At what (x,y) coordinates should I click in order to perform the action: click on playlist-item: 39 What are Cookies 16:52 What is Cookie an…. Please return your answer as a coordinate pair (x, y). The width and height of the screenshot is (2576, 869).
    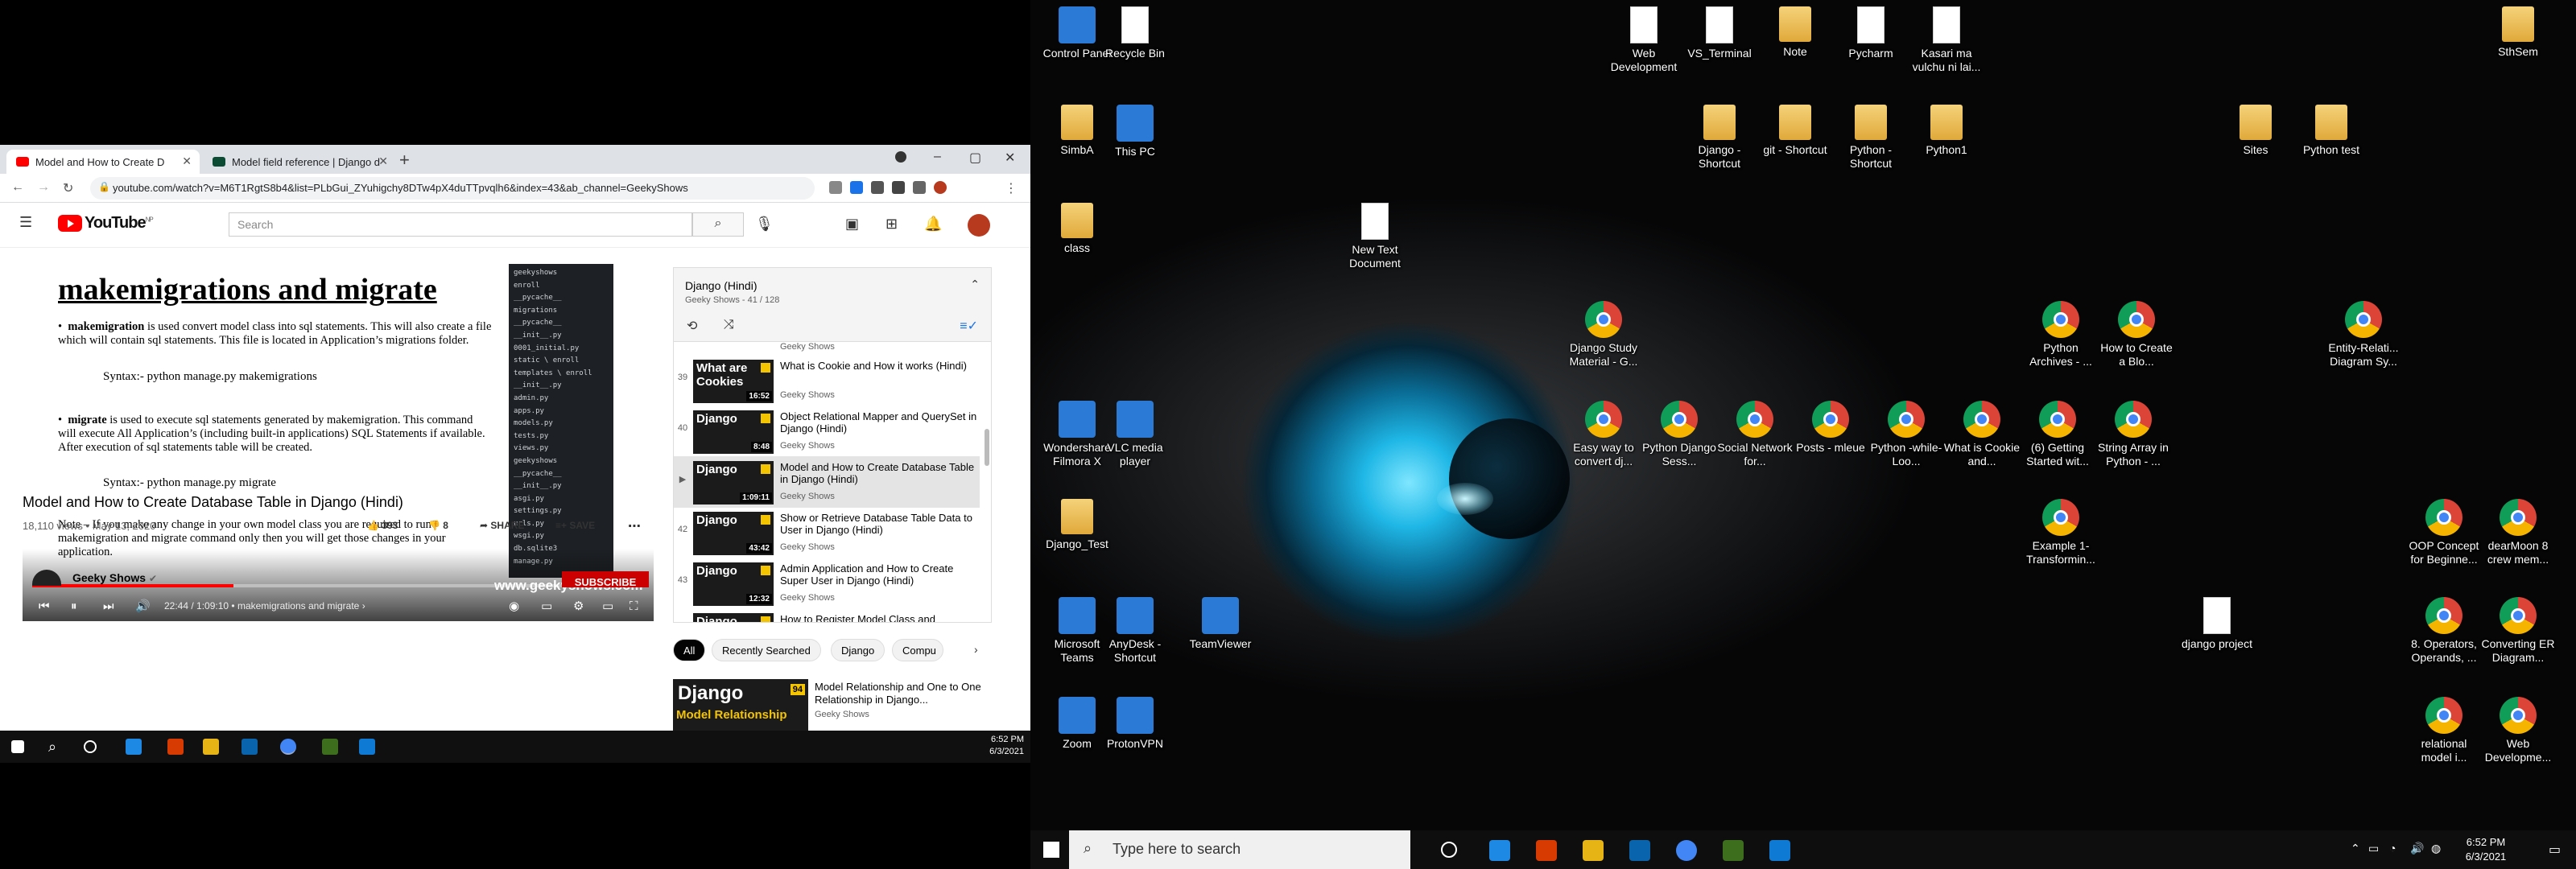
    Looking at the image, I should click on (827, 380).